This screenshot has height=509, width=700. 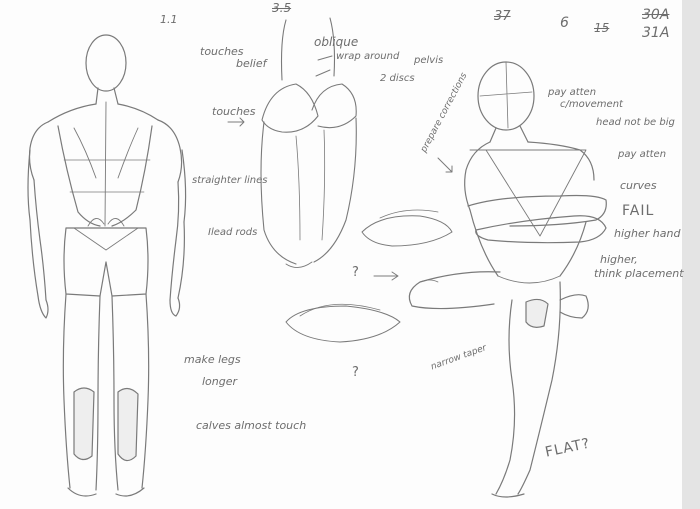 What do you see at coordinates (691, 254) in the screenshot?
I see `page-edge-shadow` at bounding box center [691, 254].